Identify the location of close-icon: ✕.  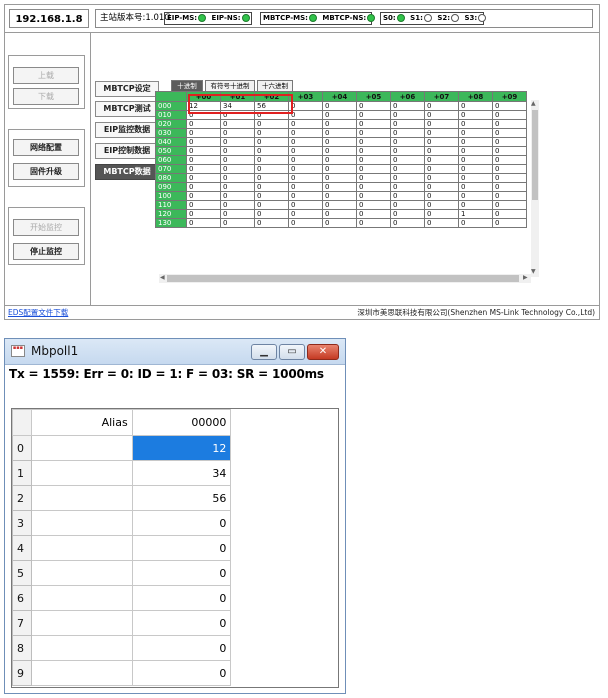
(323, 352).